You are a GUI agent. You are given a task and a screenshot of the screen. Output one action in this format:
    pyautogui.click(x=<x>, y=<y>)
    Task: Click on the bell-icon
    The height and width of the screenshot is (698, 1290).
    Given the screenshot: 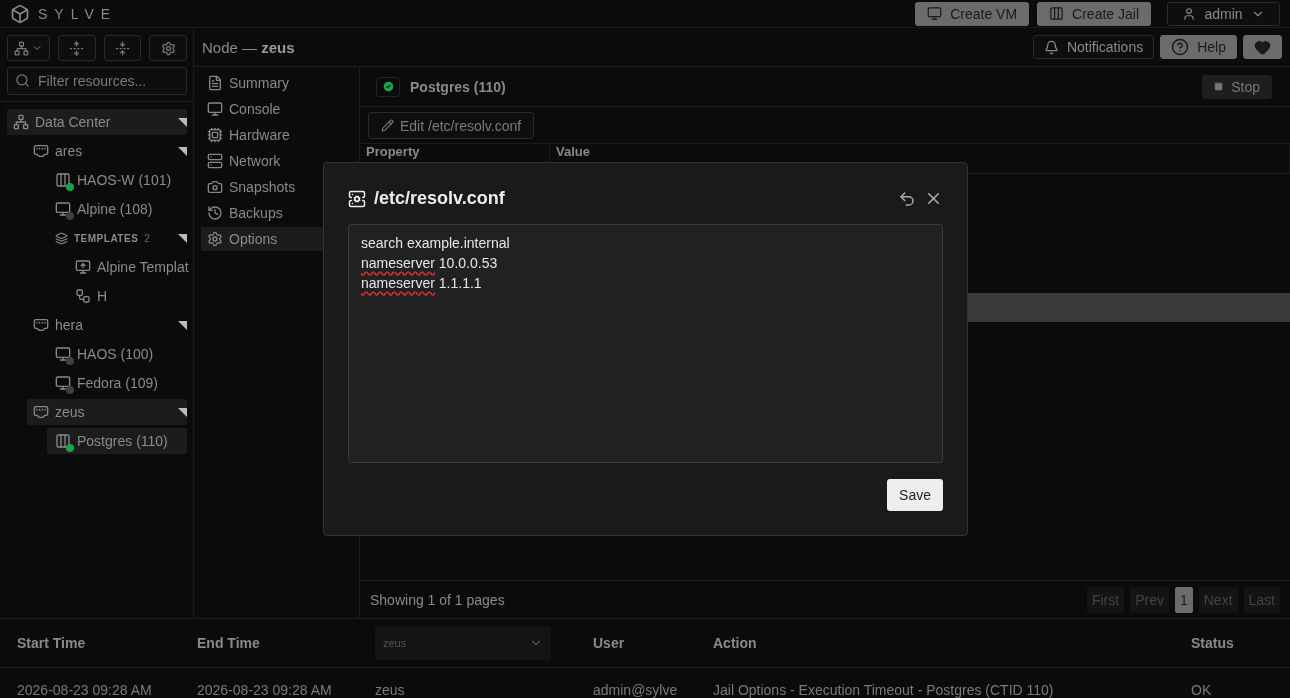 What is the action you would take?
    pyautogui.click(x=1051, y=47)
    